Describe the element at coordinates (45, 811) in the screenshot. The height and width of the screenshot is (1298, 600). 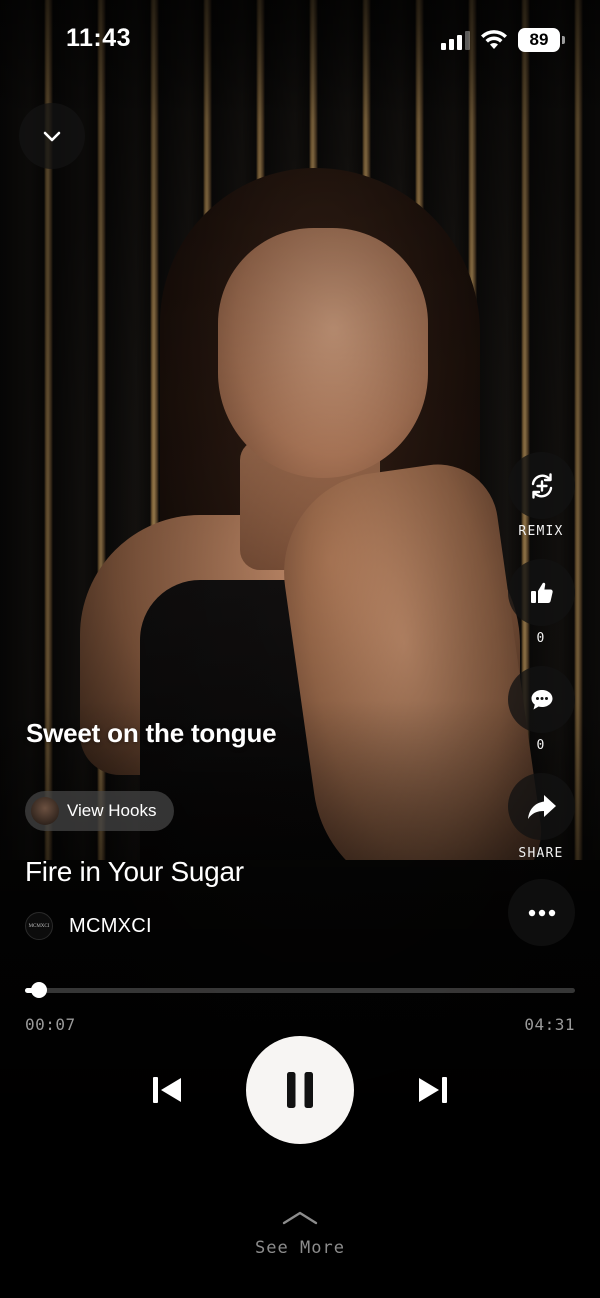
I see `hooks-thumbnail` at that location.